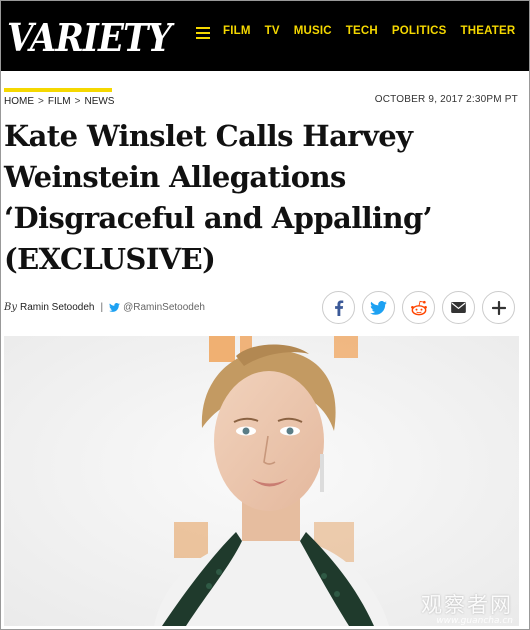  Describe the element at coordinates (99, 101) in the screenshot. I see `breadcrumb-news: NEWS` at that location.